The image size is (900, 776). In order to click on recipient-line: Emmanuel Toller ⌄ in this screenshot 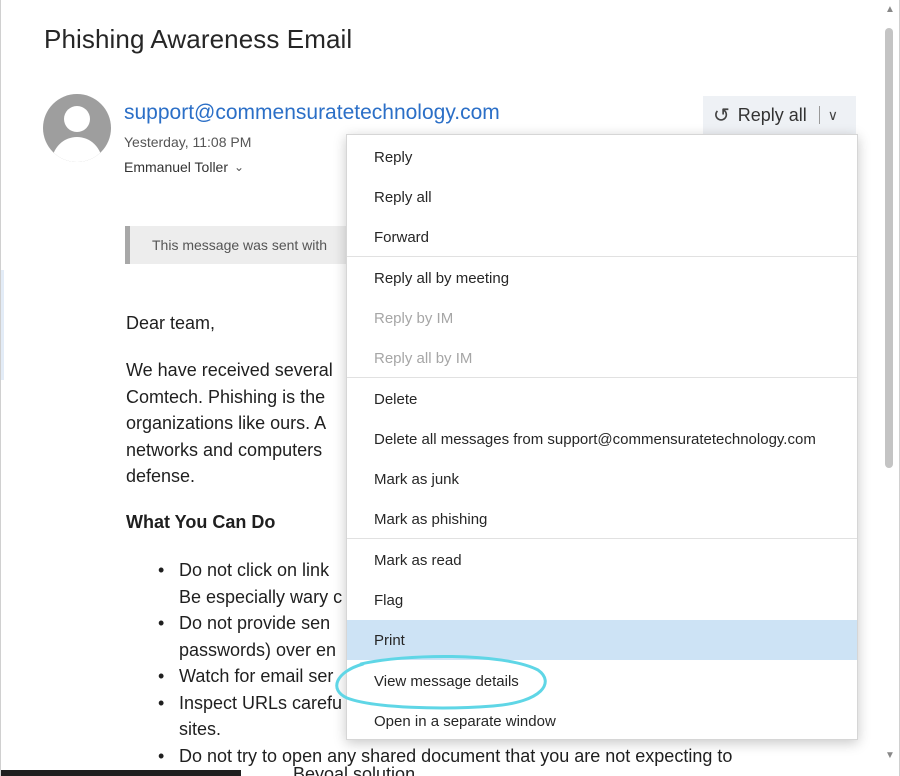, I will do `click(184, 167)`.